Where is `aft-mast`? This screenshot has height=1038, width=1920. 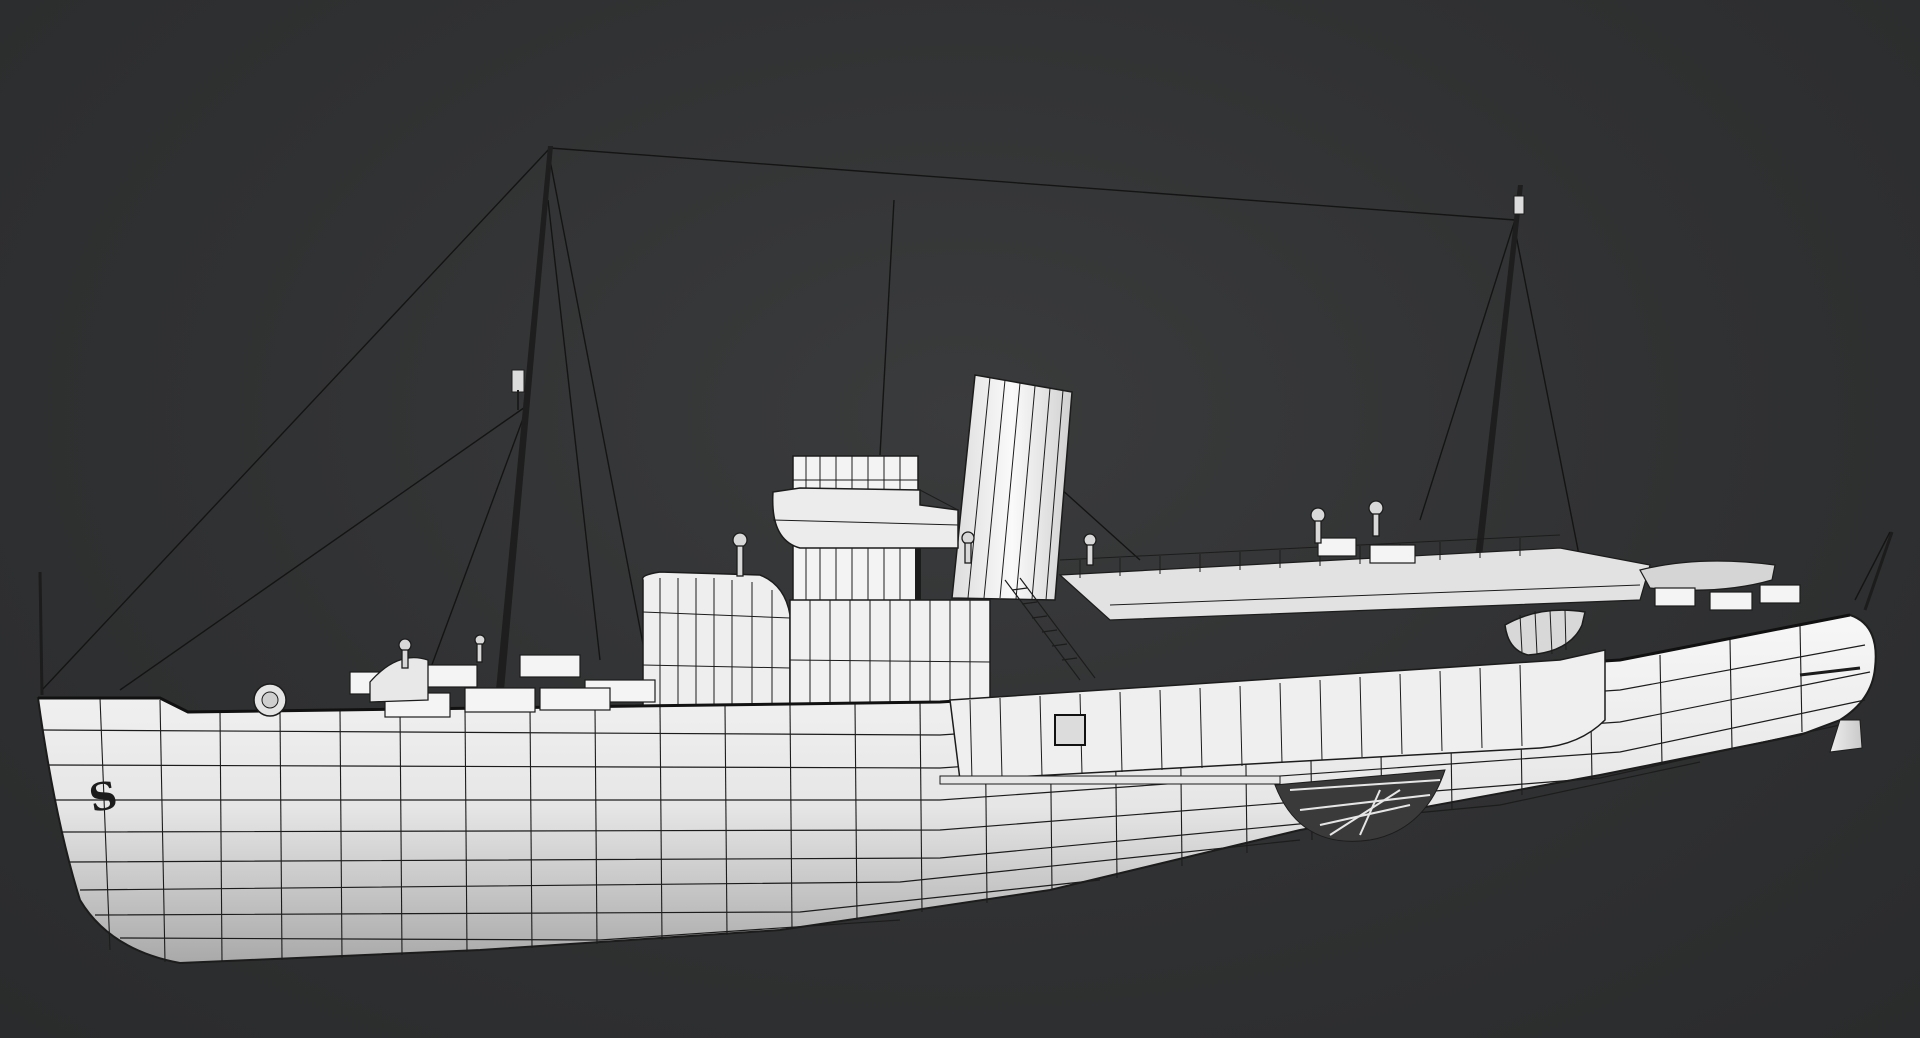 aft-mast is located at coordinates (1499, 380).